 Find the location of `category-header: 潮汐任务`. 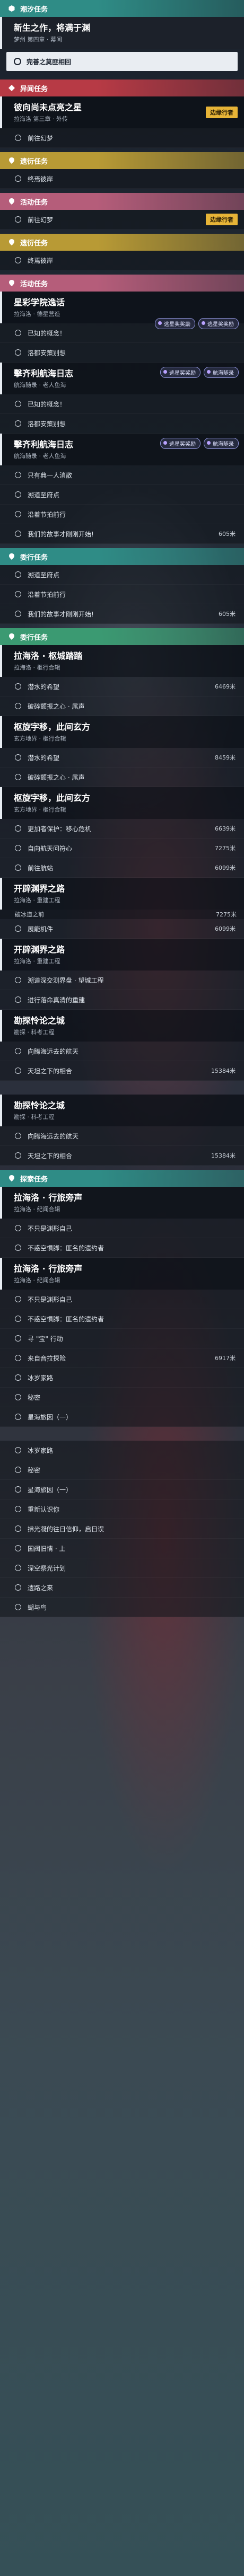

category-header: 潮汐任务 is located at coordinates (122, 8).